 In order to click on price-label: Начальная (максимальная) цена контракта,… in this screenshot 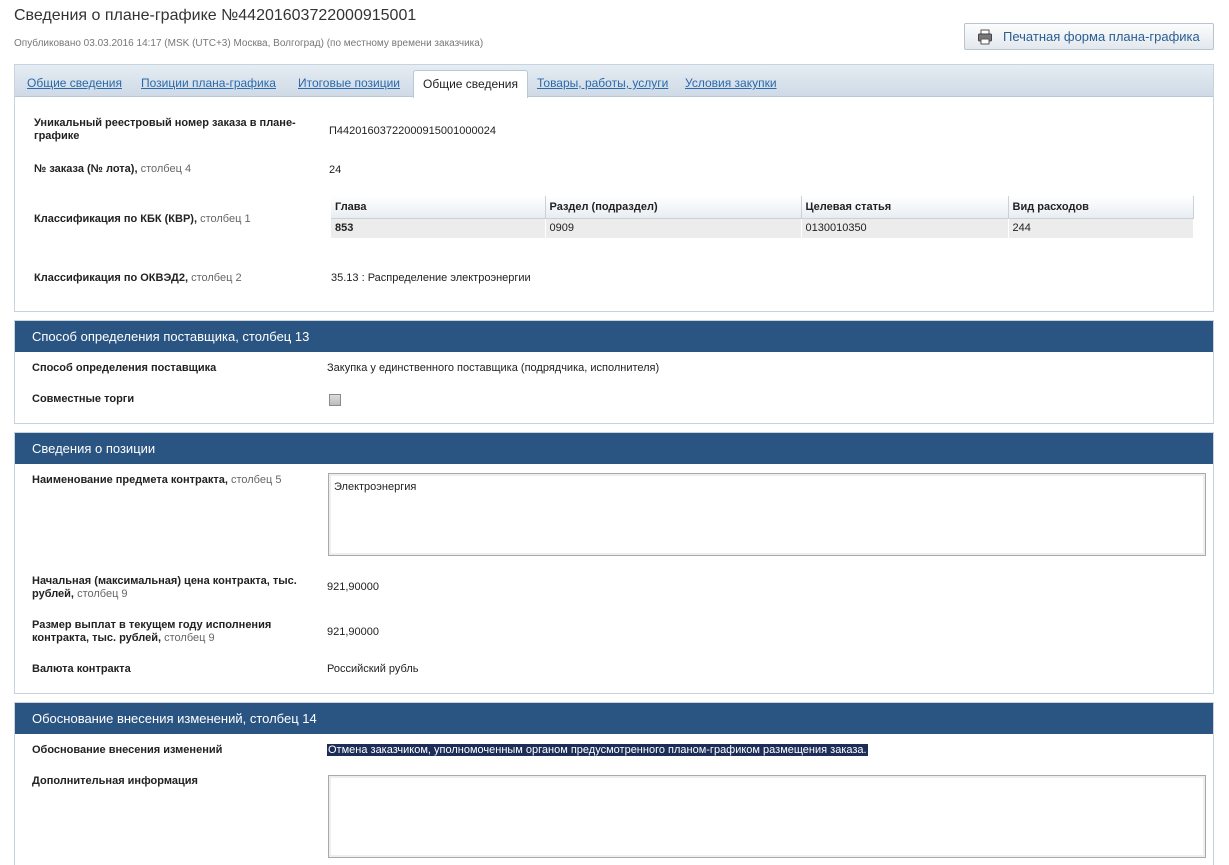, I will do `click(172, 588)`.